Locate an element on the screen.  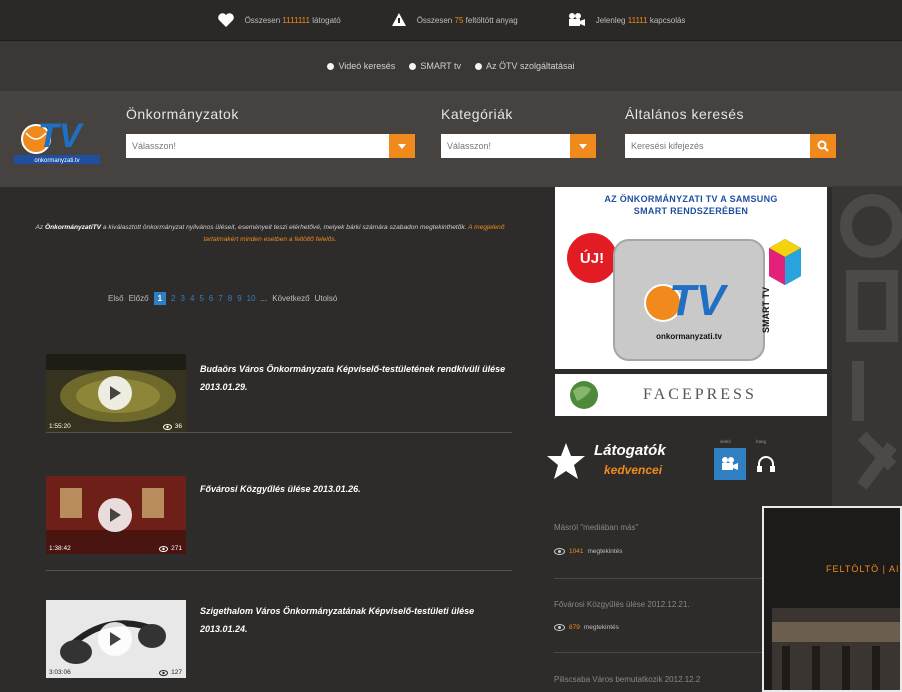
banner-headline-line1: AZ ÖNKORMÁNYZATI TV A SAMSUNG is located at coordinates (691, 199).